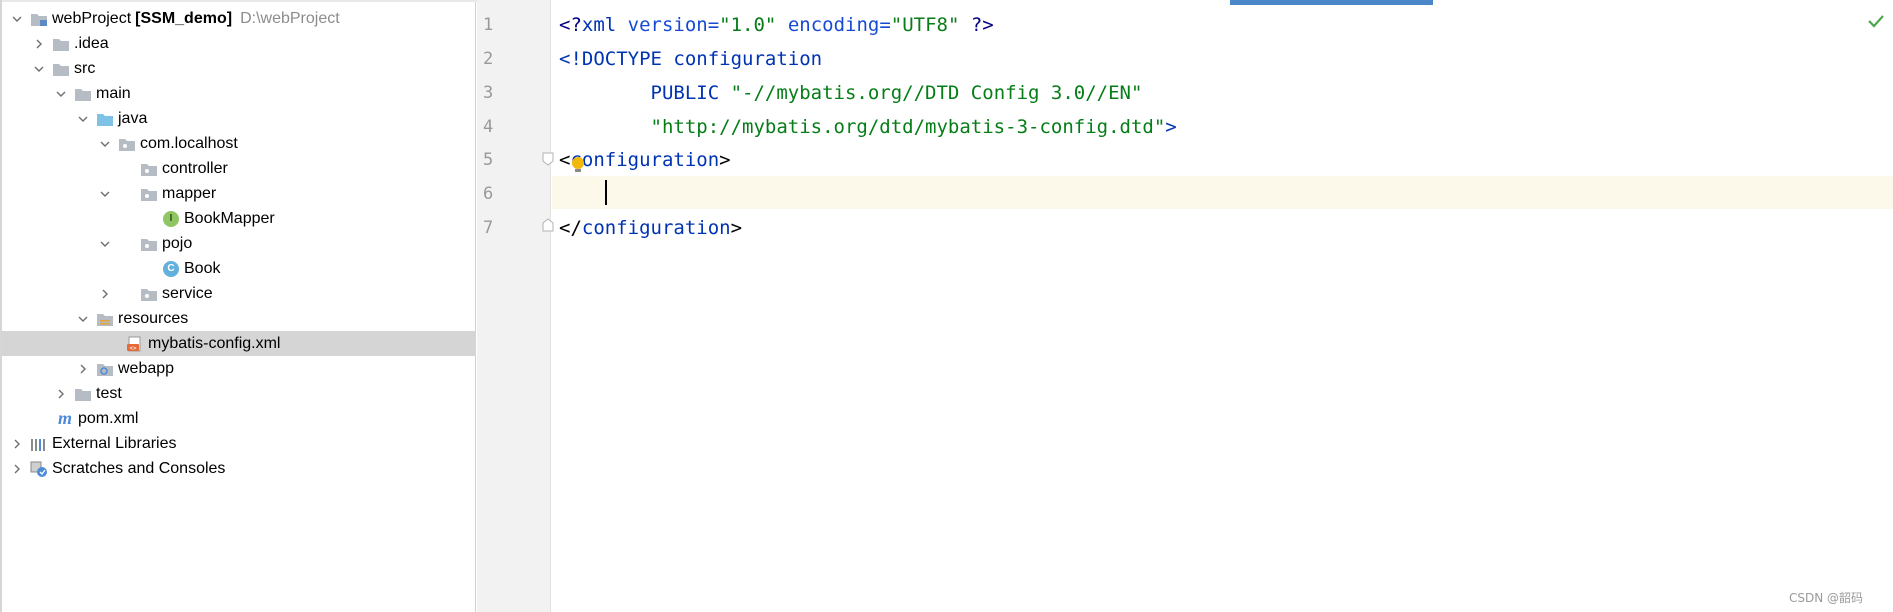 This screenshot has height=612, width=1893. I want to click on interface-icon: I, so click(171, 219).